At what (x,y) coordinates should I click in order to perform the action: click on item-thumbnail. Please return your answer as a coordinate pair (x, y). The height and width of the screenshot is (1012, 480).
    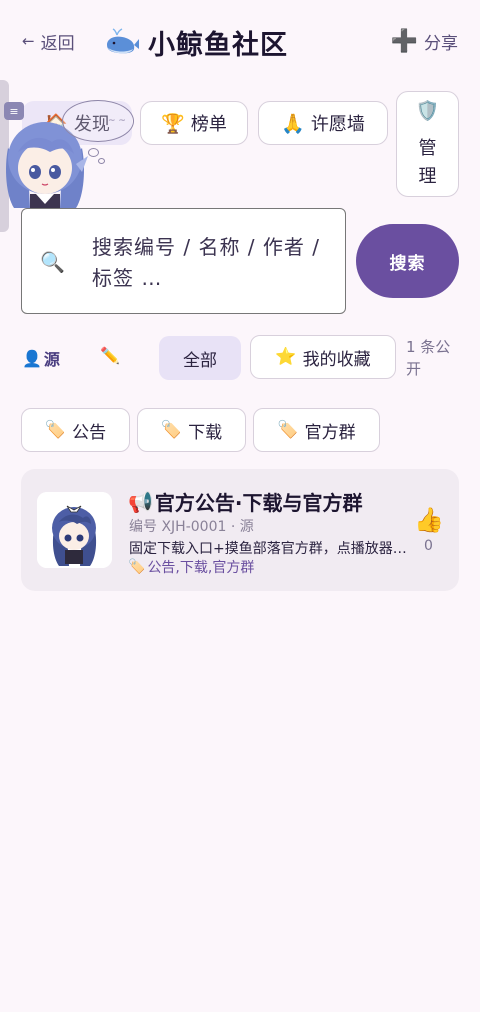
    Looking at the image, I should click on (74, 530).